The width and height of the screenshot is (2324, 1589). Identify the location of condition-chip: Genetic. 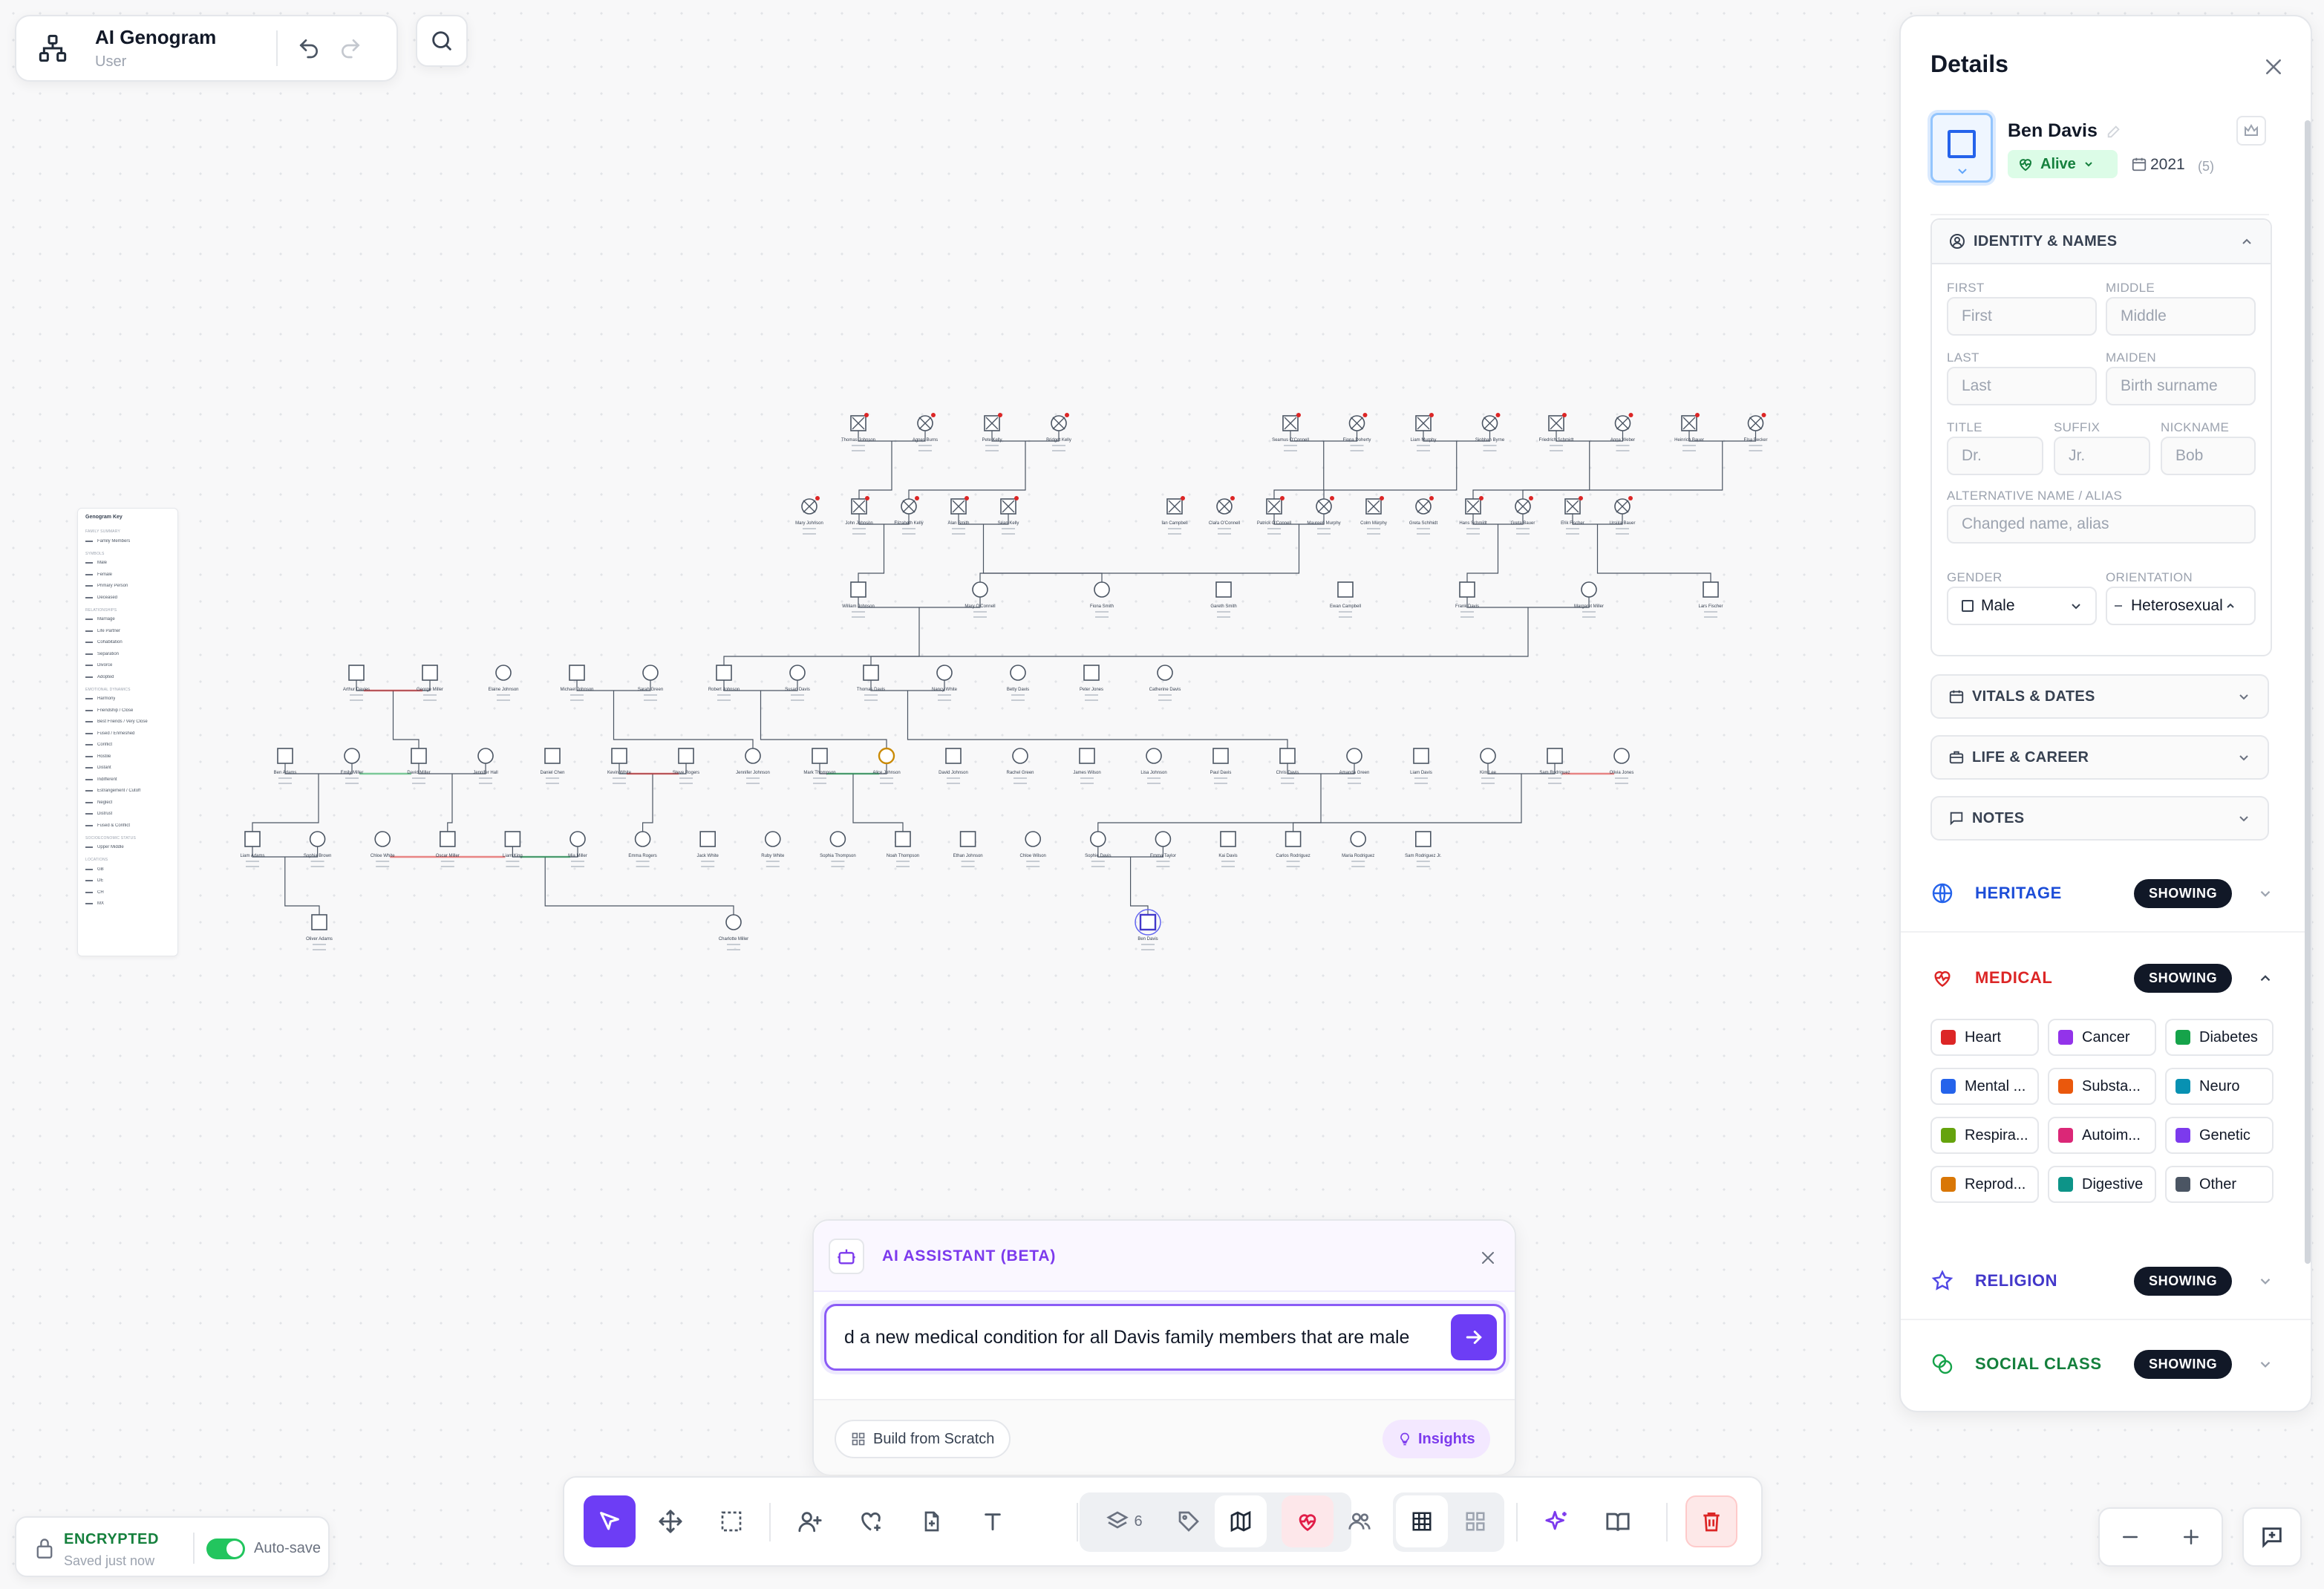
(2219, 1135).